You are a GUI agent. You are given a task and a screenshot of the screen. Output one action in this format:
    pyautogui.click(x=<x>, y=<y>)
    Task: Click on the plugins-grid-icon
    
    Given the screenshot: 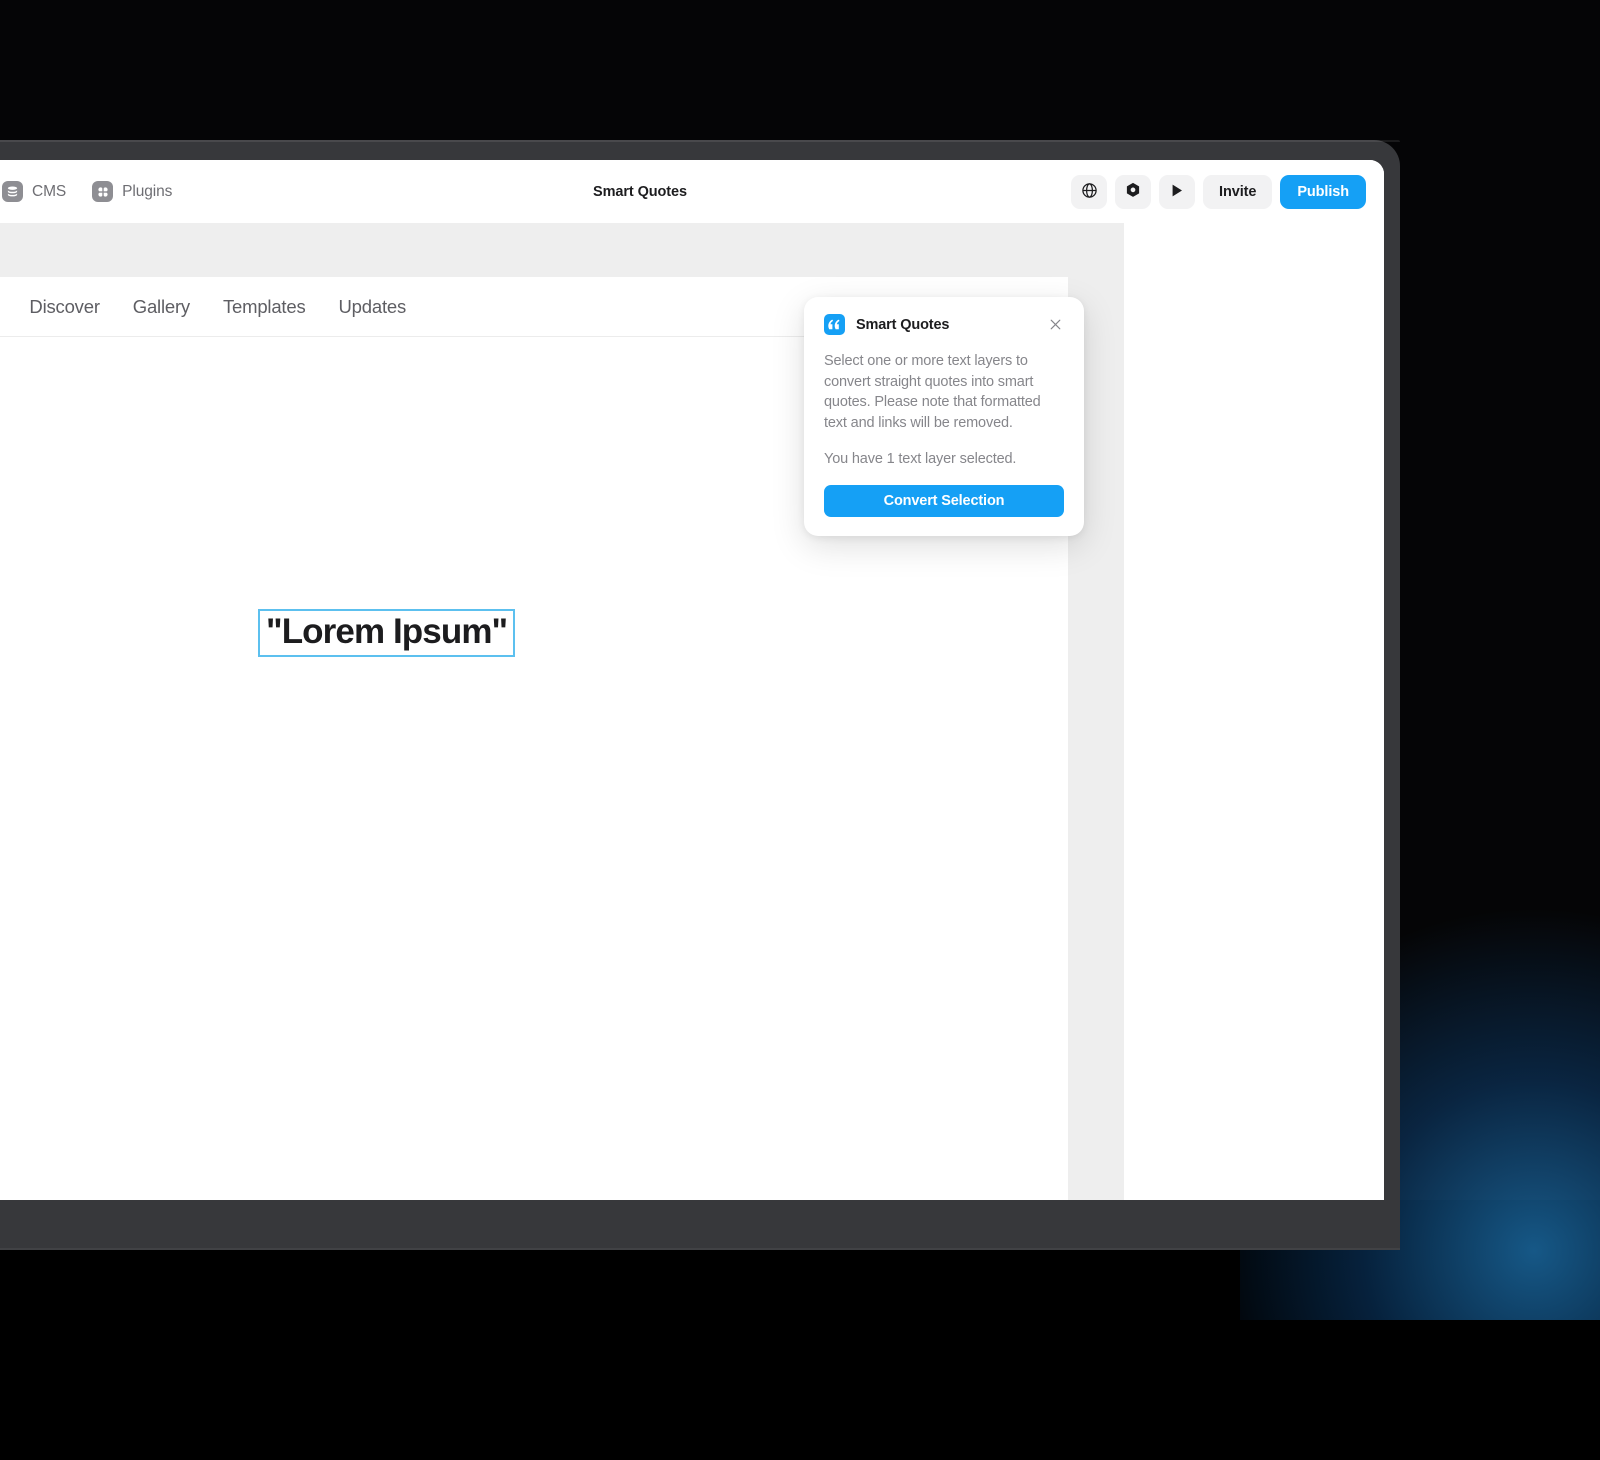 What is the action you would take?
    pyautogui.click(x=102, y=191)
    